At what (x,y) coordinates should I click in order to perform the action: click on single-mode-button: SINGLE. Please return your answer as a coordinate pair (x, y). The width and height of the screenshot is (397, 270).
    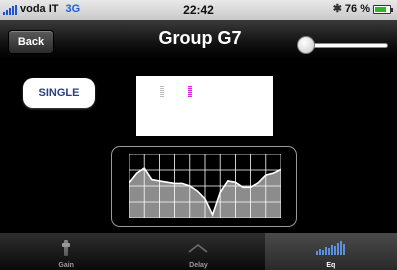
    Looking at the image, I should click on (59, 93).